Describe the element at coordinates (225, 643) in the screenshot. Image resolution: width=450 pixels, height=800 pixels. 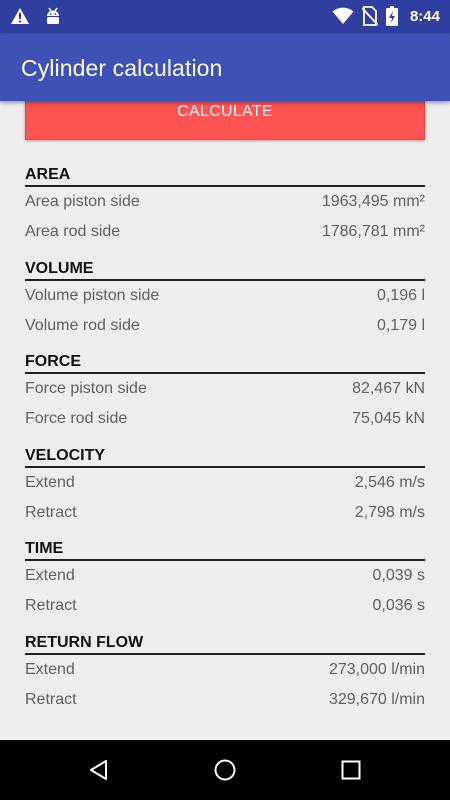
I see `section-title: RETURN FLOW` at that location.